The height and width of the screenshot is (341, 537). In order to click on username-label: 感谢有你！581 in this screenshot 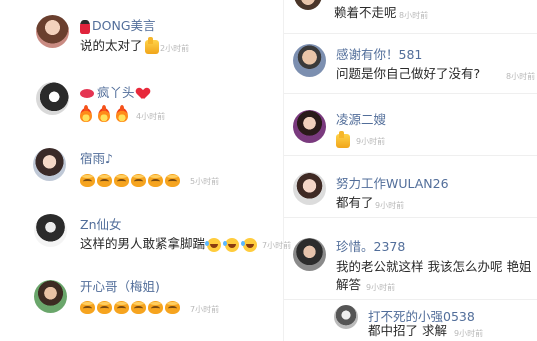, I will do `click(379, 53)`.